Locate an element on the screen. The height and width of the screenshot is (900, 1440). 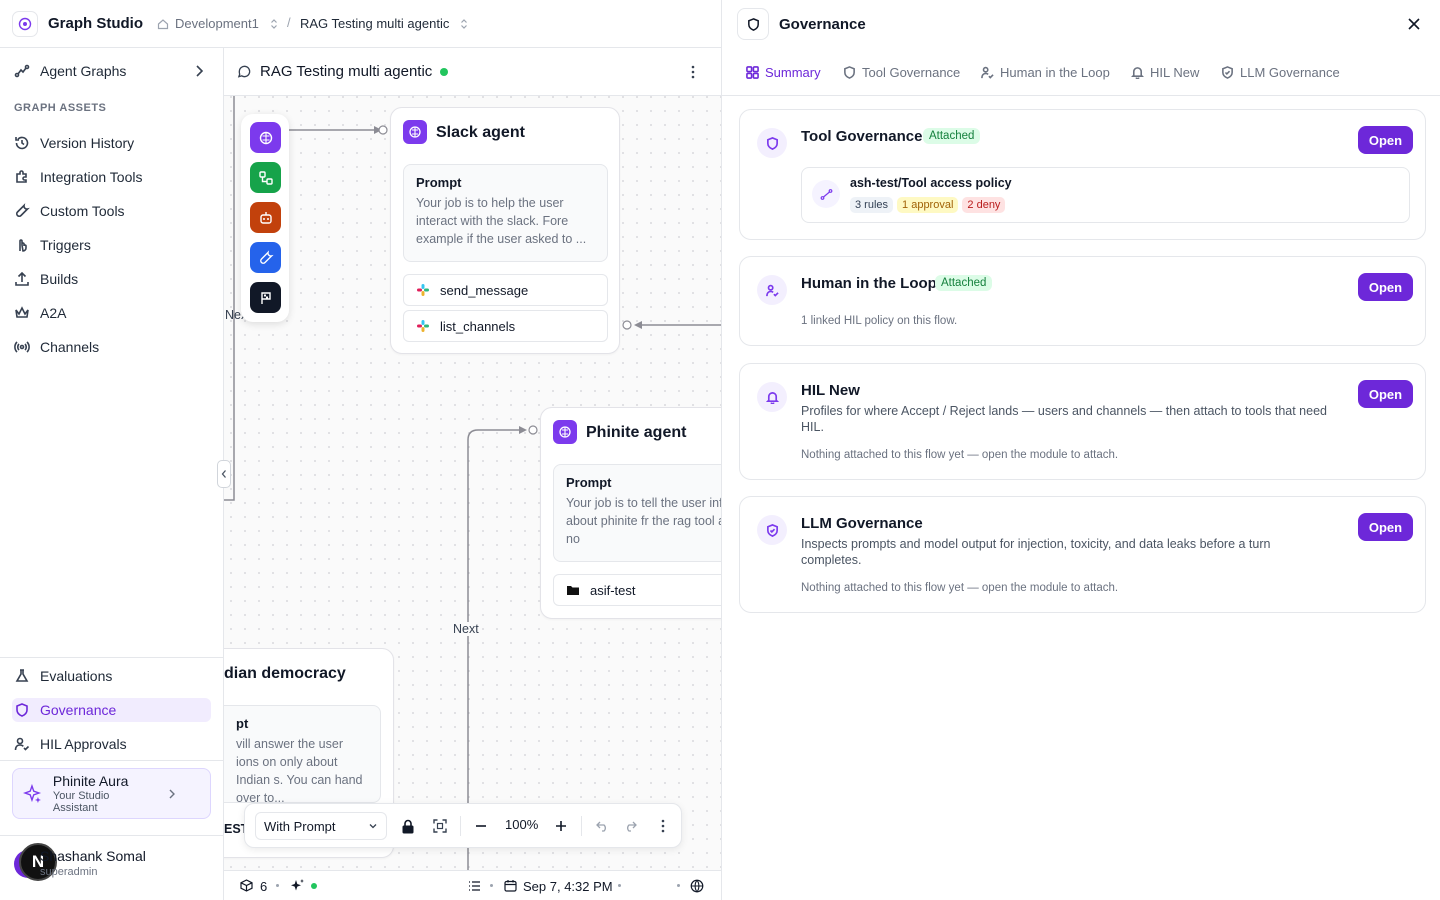
prompt-label: pt is located at coordinates (242, 723).